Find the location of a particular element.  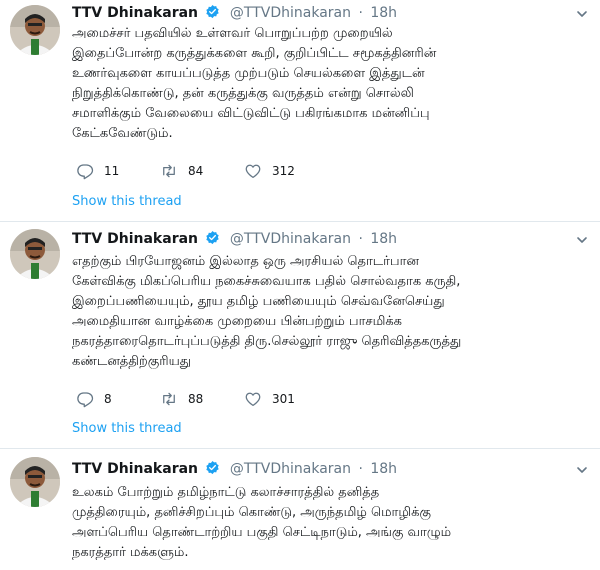

tweet-text-line: நகரத்தார் மக்களும். is located at coordinates (130, 552).